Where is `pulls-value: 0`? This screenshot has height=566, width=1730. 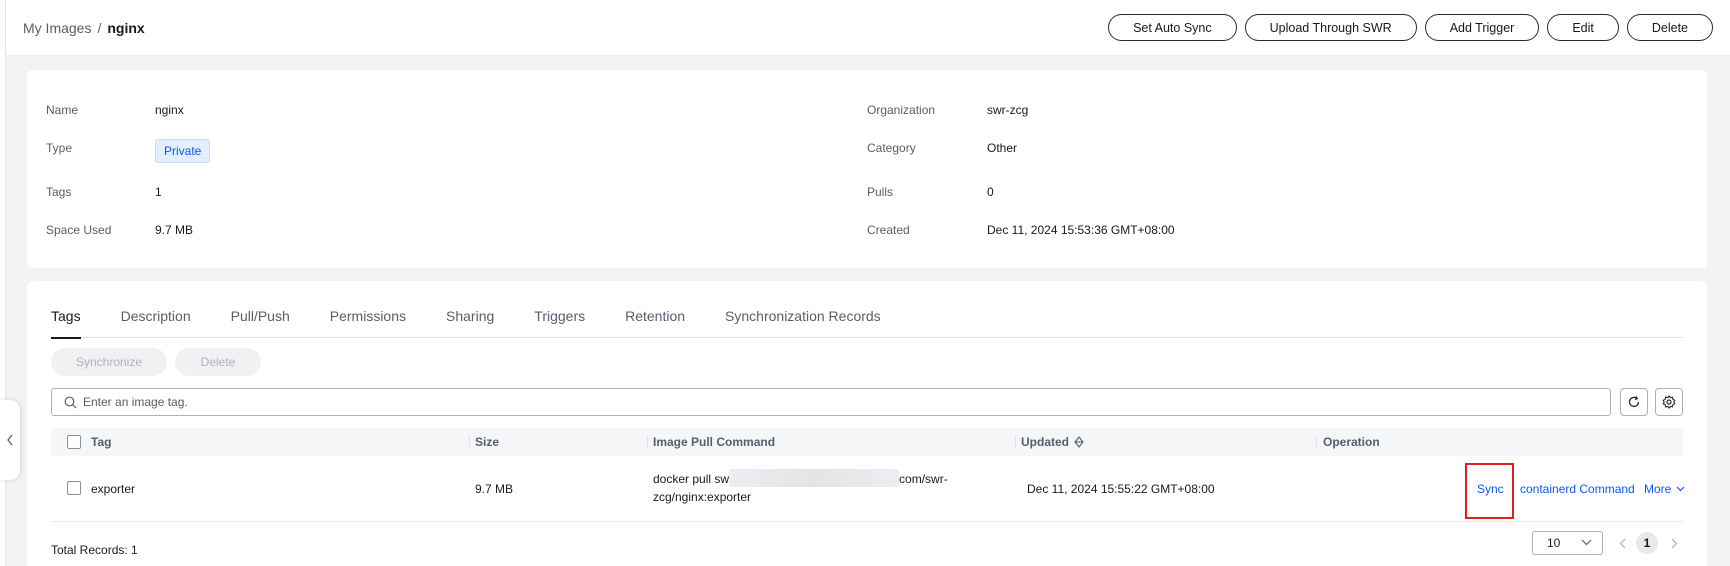
pulls-value: 0 is located at coordinates (990, 192).